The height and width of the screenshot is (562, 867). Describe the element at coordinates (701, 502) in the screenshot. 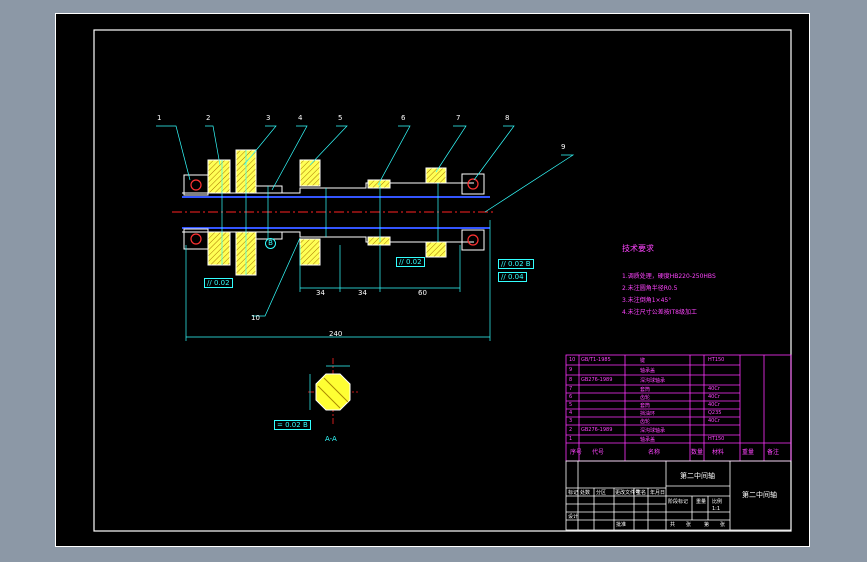

I see `title-weight: 重量` at that location.